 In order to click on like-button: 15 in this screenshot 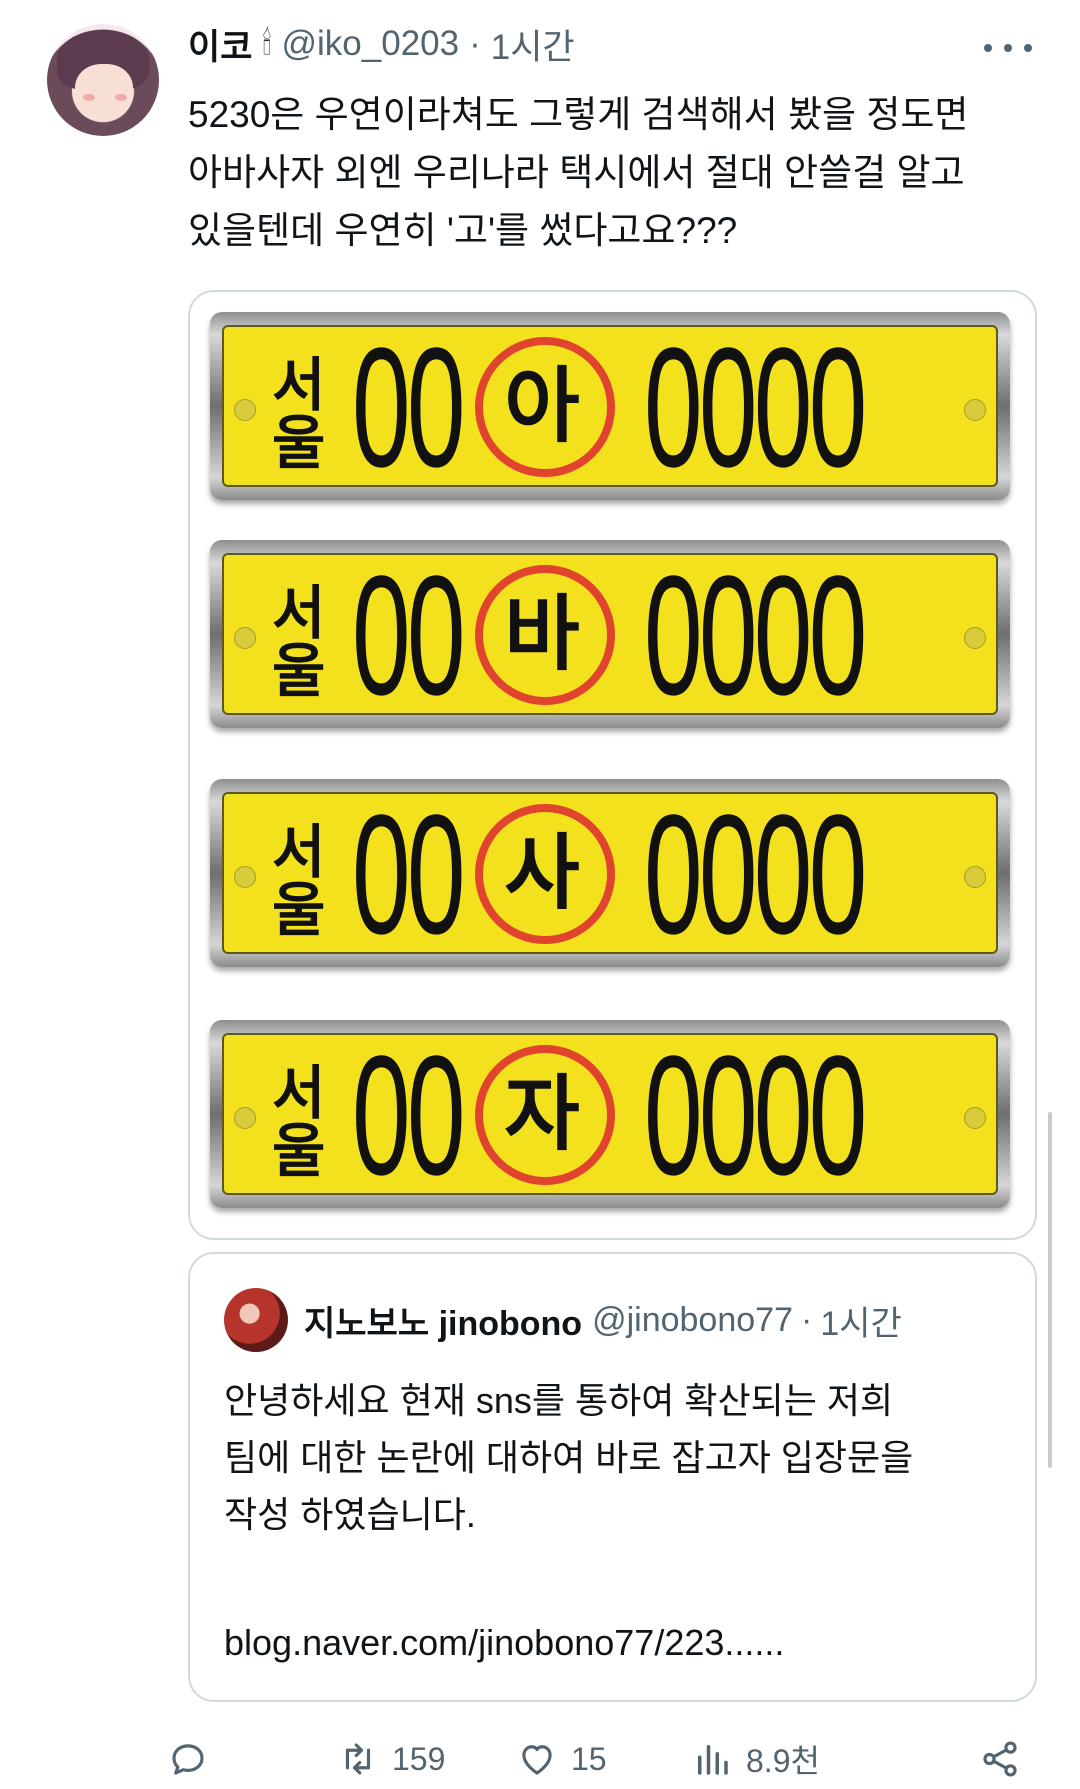, I will do `click(561, 1759)`.